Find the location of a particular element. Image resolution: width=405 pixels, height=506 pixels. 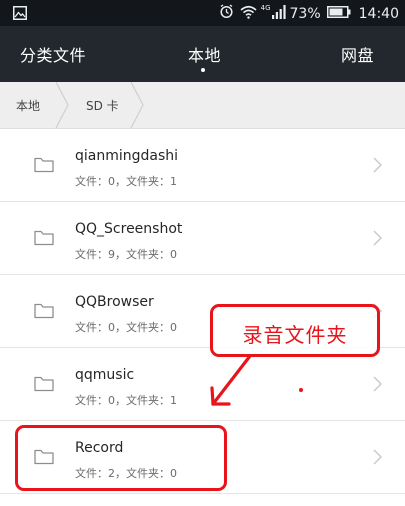

signal-icon is located at coordinates (278, 13).